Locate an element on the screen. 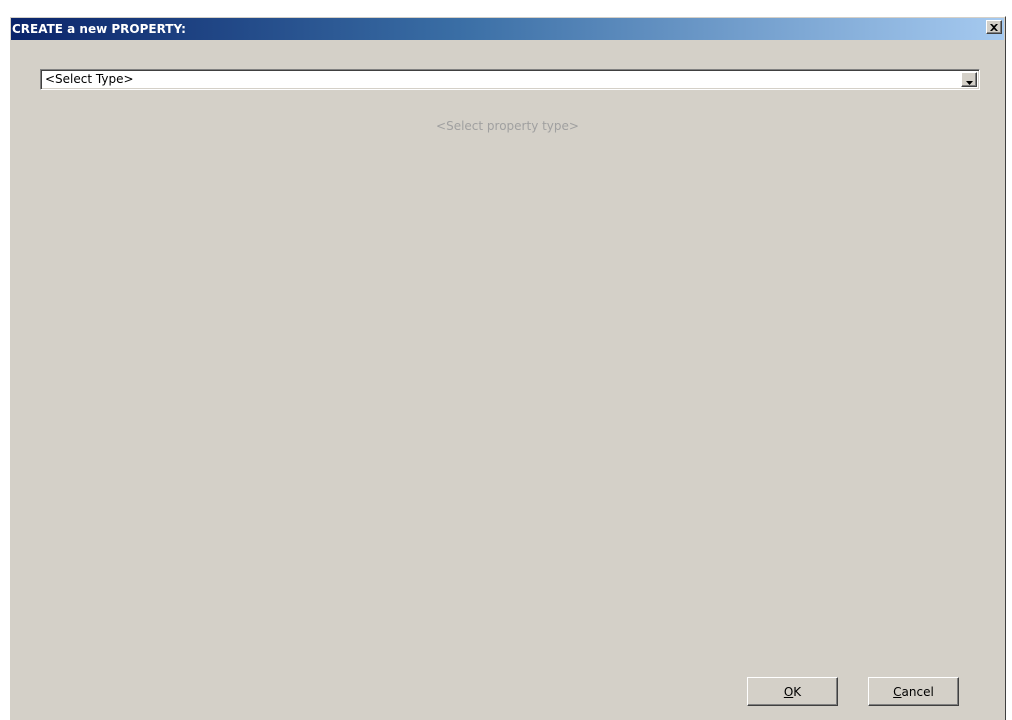 Image resolution: width=1012 pixels, height=720 pixels. cancel-button: Cancel is located at coordinates (913, 691).